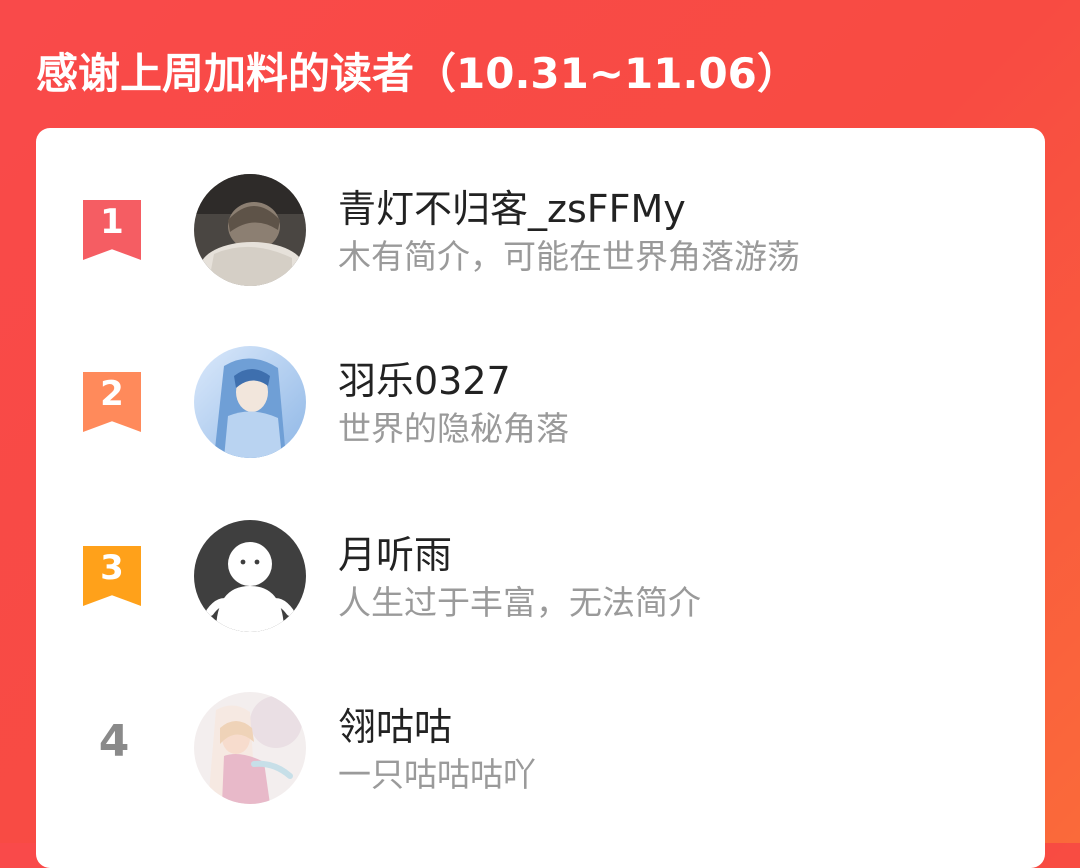  What do you see at coordinates (424, 377) in the screenshot?
I see `reader-name: 羽乐0327` at bounding box center [424, 377].